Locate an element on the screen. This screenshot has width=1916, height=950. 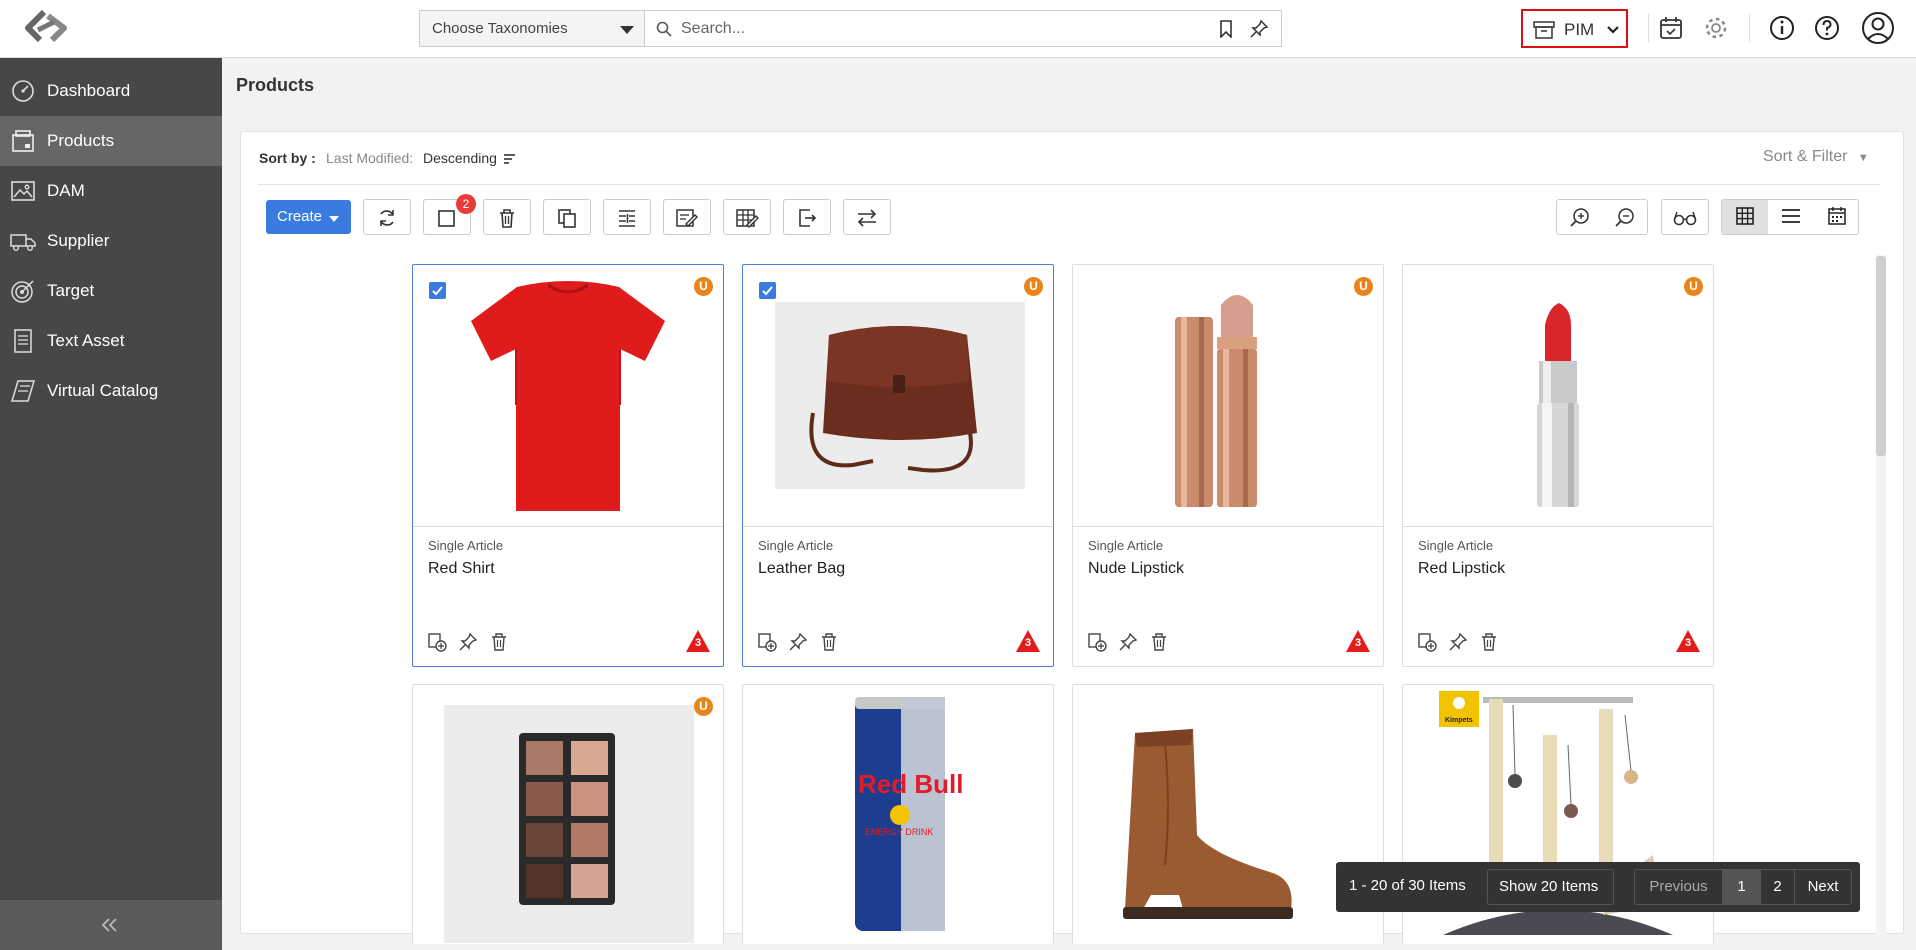
sort-order-icon is located at coordinates (509, 158).